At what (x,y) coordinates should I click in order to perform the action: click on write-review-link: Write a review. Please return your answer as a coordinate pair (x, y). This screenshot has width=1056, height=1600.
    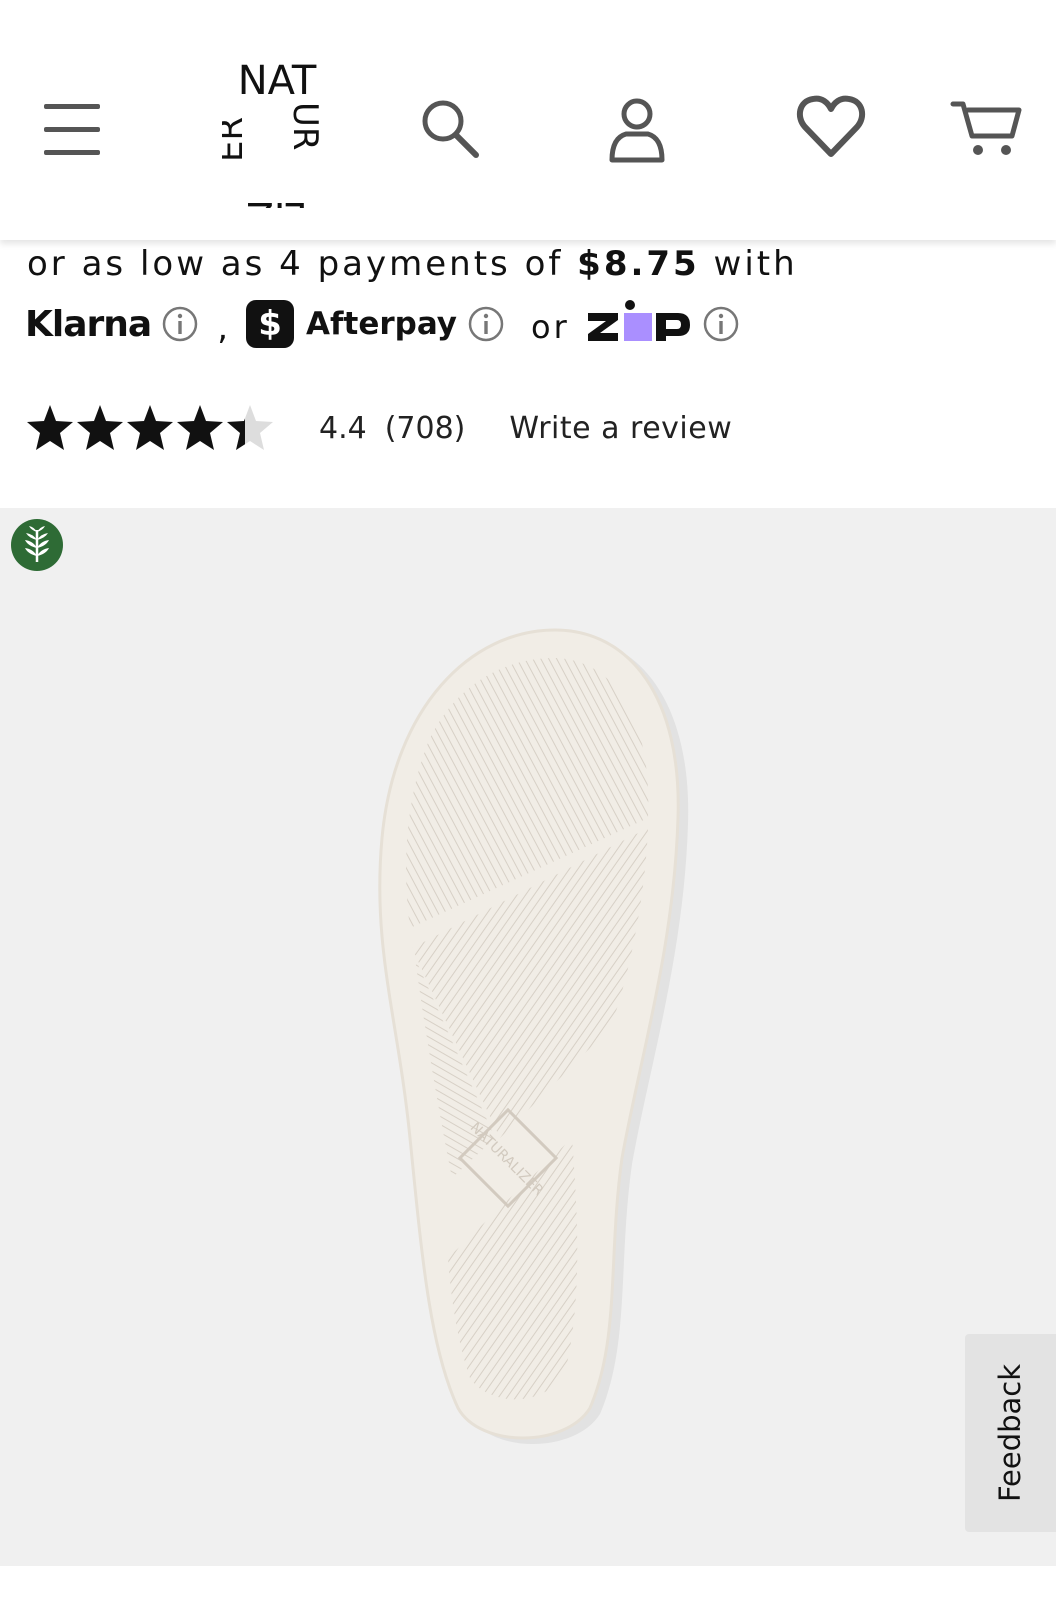
    Looking at the image, I should click on (620, 428).